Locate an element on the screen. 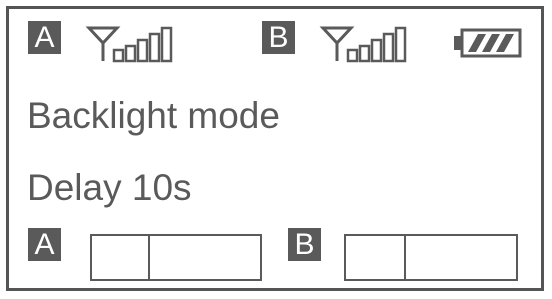 The height and width of the screenshot is (299, 552). bottom-channel-b-badge: B is located at coordinates (304, 244).